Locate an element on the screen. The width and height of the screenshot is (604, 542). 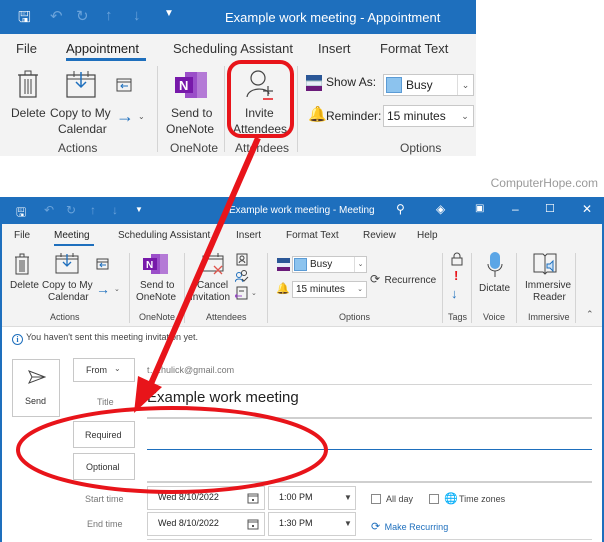
title-input: Example work meeting is located at coordinates (369, 402).